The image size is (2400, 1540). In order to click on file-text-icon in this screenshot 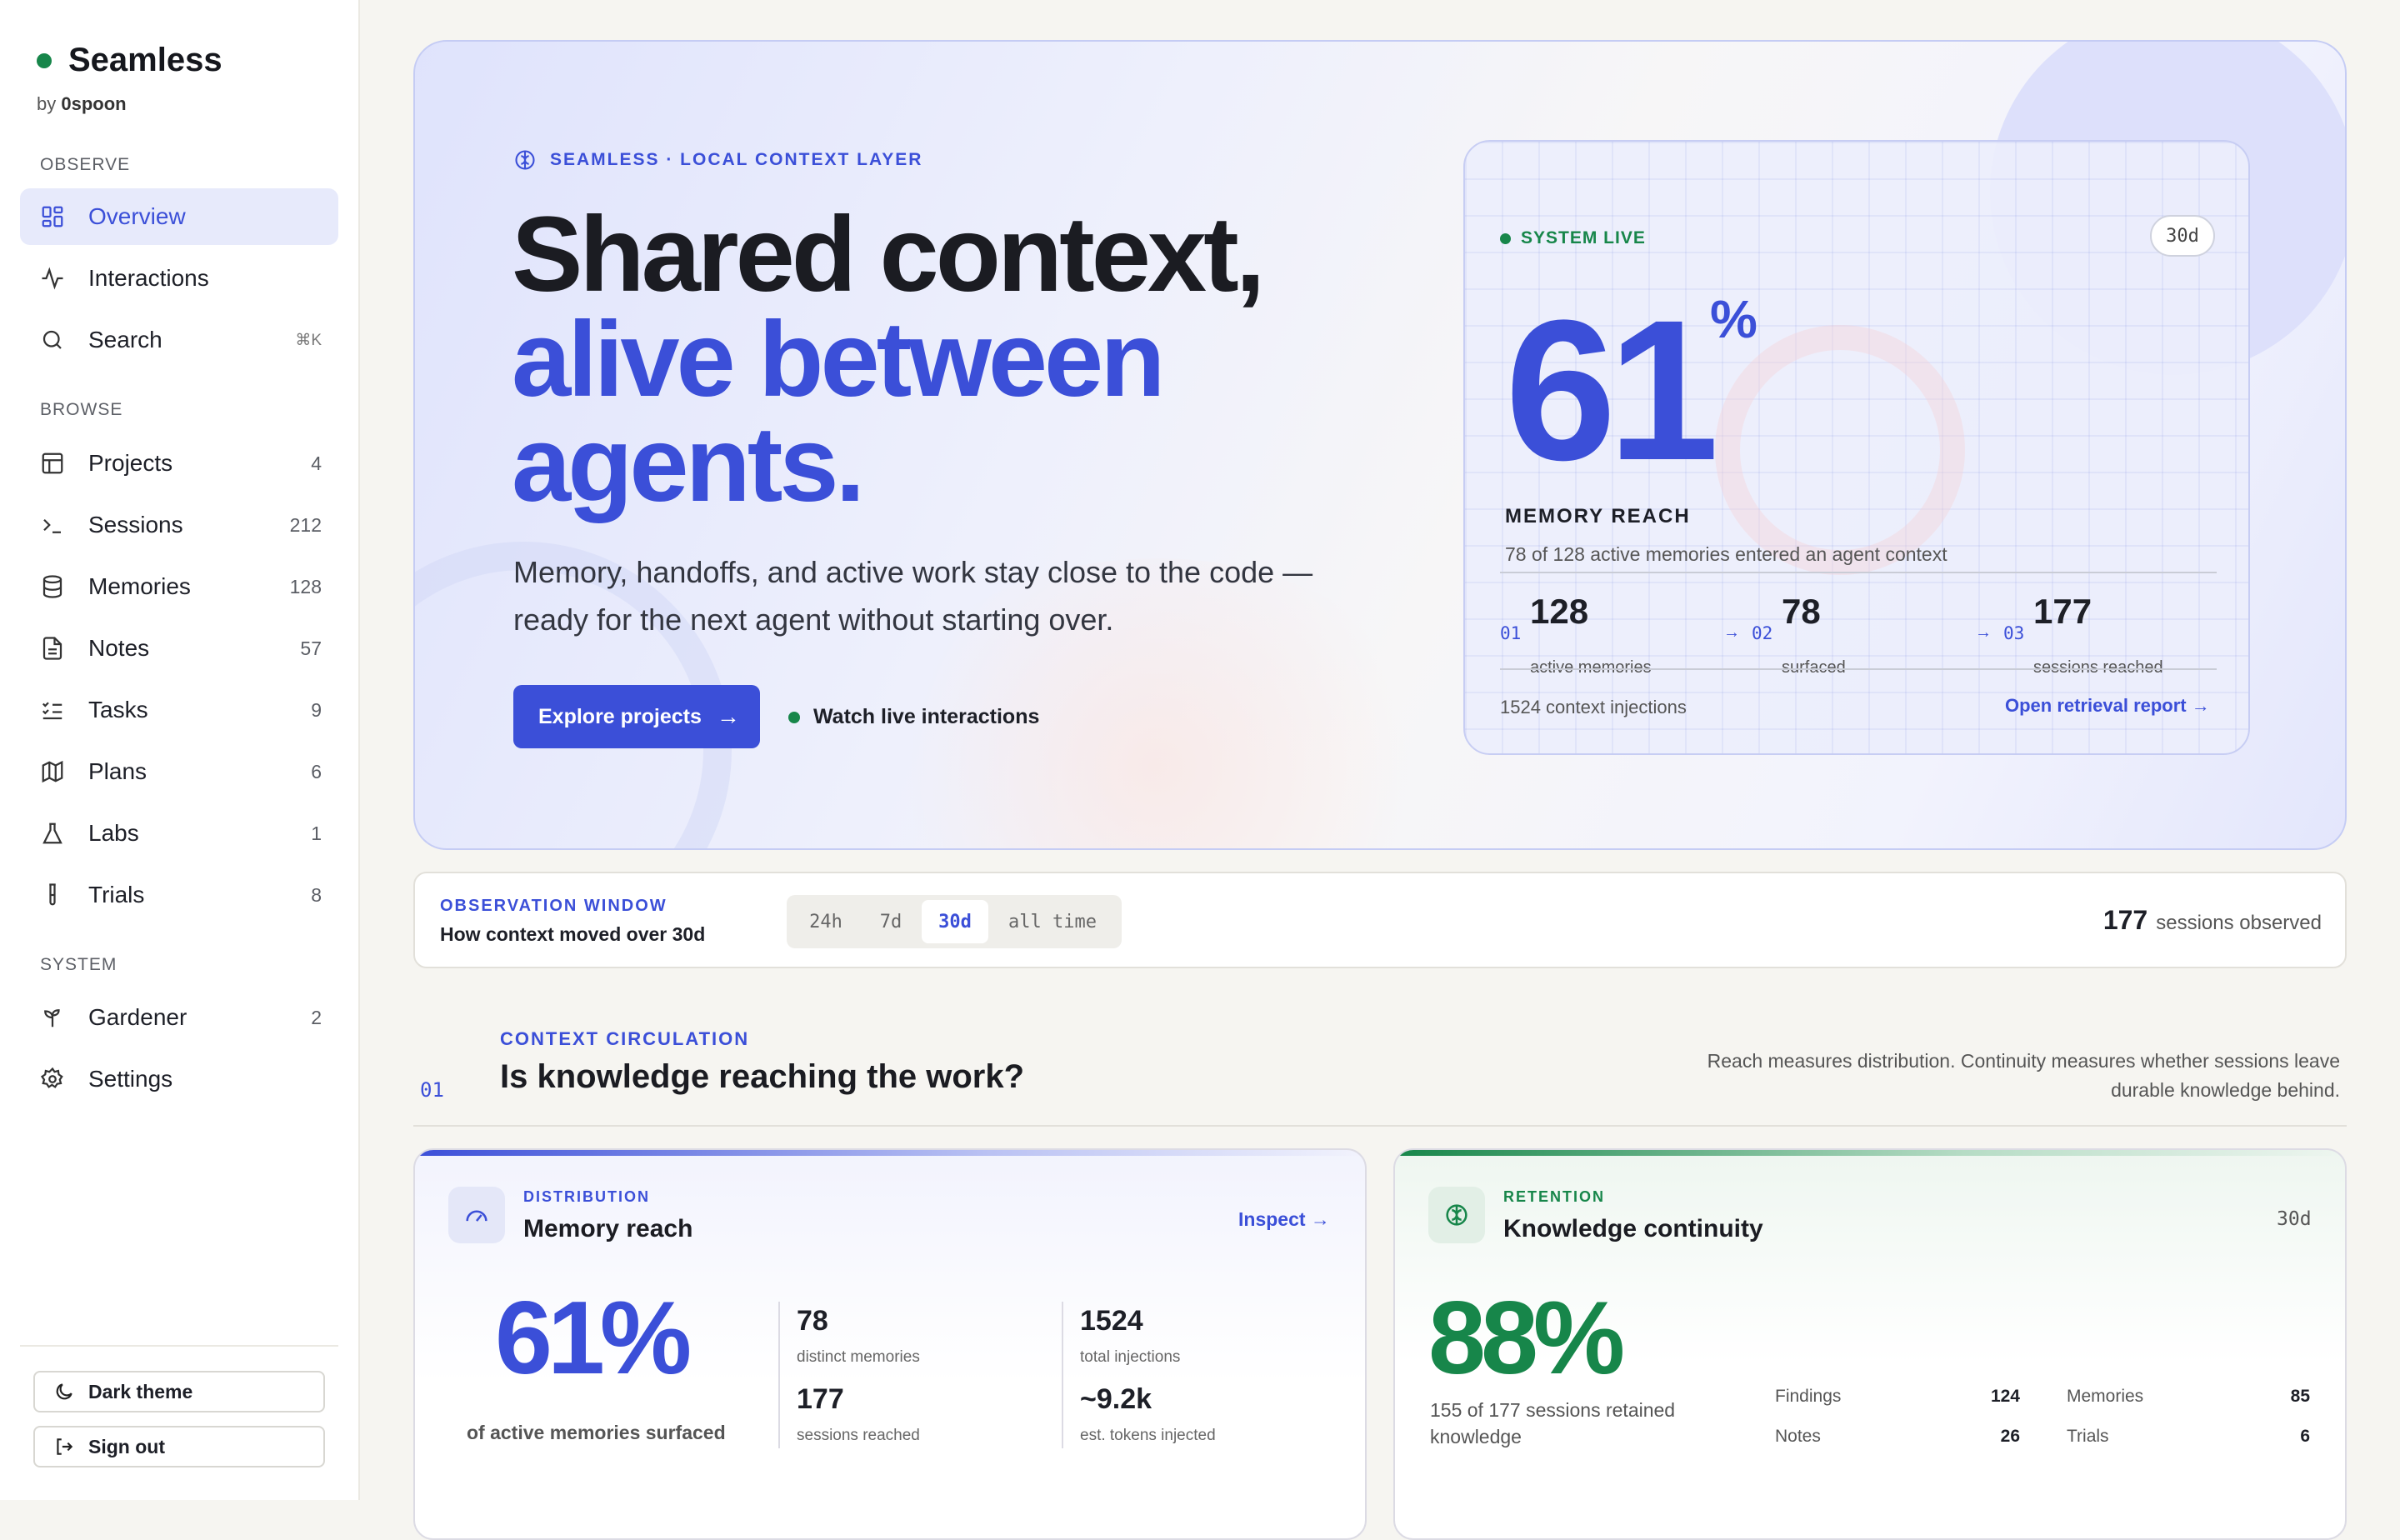, I will do `click(52, 648)`.